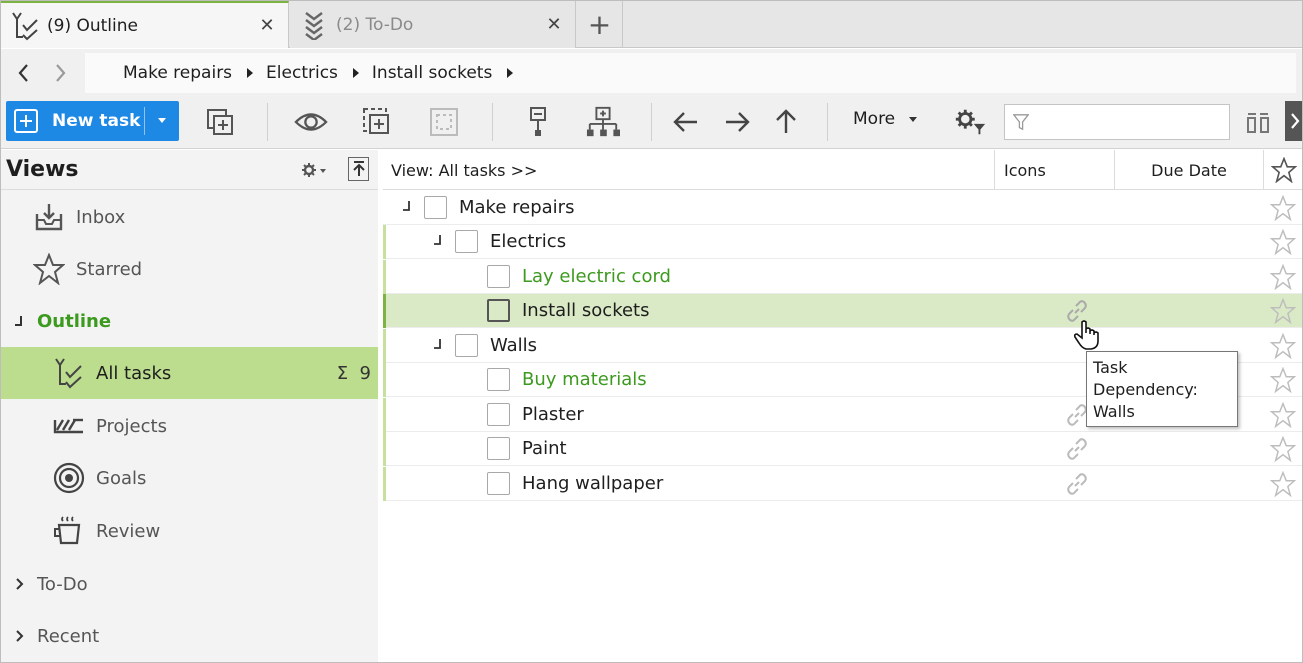  Describe the element at coordinates (842, 484) in the screenshot. I see `task-row: Hang wallpaper` at that location.